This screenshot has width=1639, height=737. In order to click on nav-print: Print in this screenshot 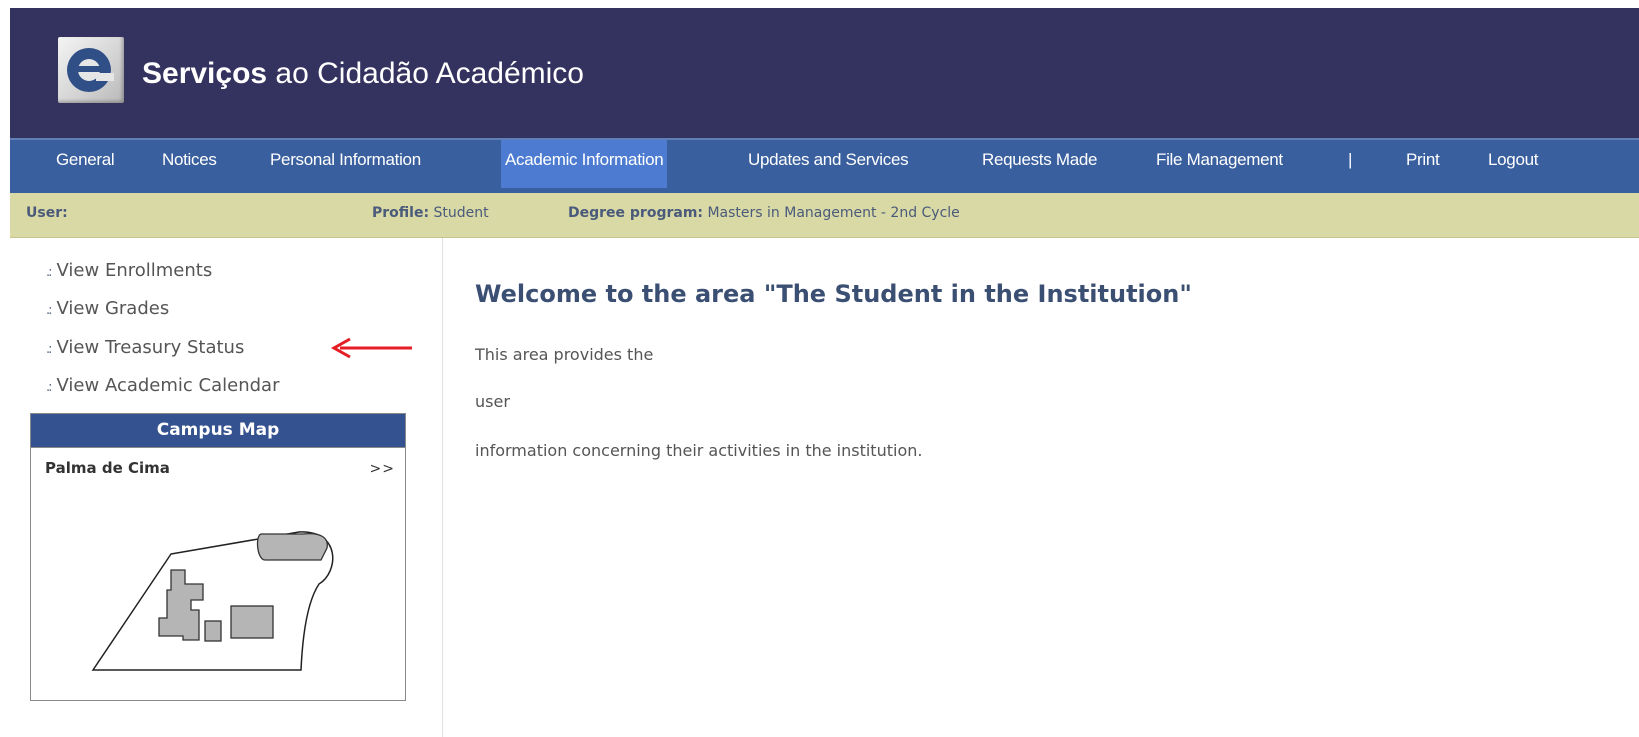, I will do `click(1423, 164)`.